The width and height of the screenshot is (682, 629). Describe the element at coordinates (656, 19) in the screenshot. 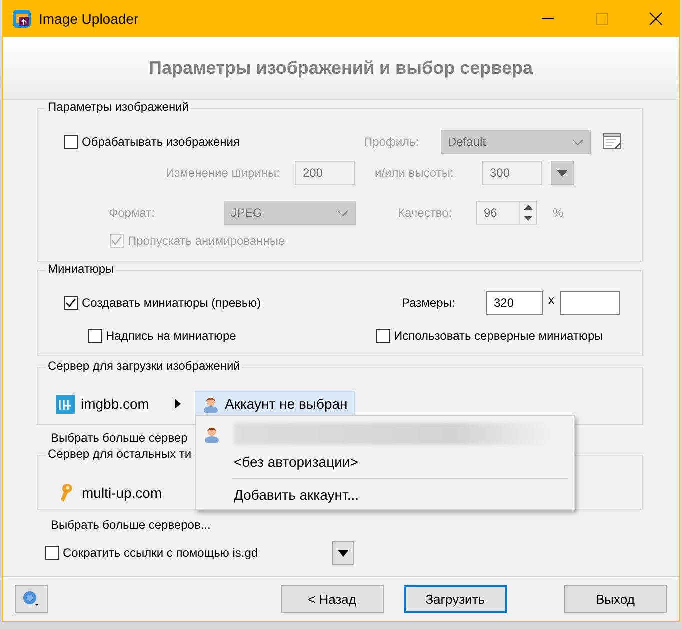

I see `close-icon` at that location.